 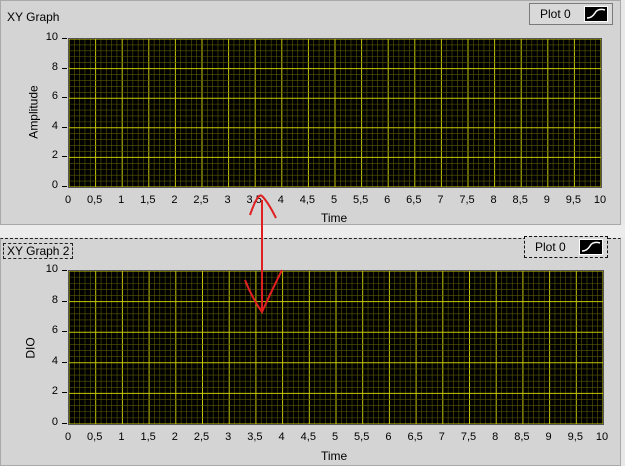 What do you see at coordinates (33, 17) in the screenshot?
I see `graph-title: XY Graph` at bounding box center [33, 17].